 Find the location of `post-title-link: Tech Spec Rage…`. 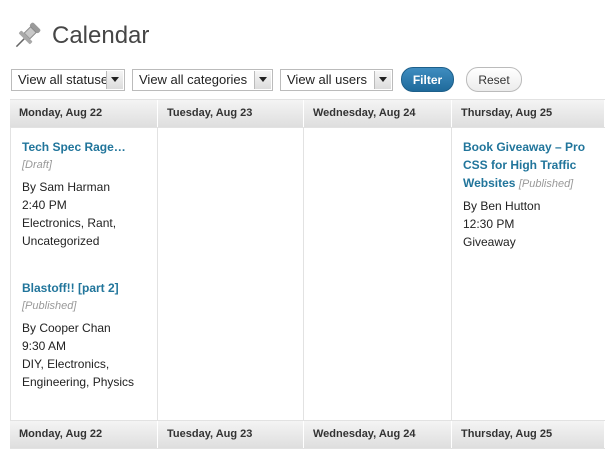

post-title-link: Tech Spec Rage… is located at coordinates (84, 147).